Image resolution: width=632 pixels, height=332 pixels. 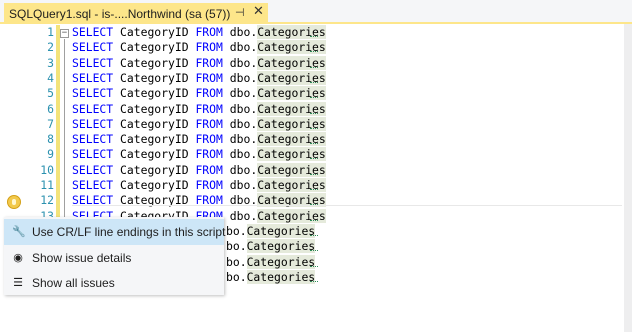 I want to click on eye-icon: ◉, so click(x=18, y=258).